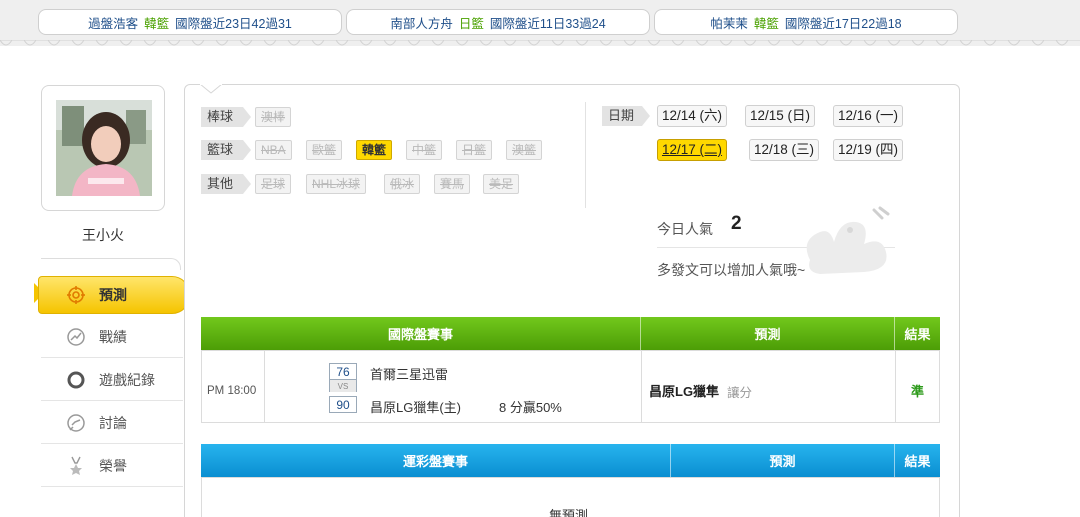 This screenshot has width=1080, height=517. I want to click on medal-icon, so click(76, 466).